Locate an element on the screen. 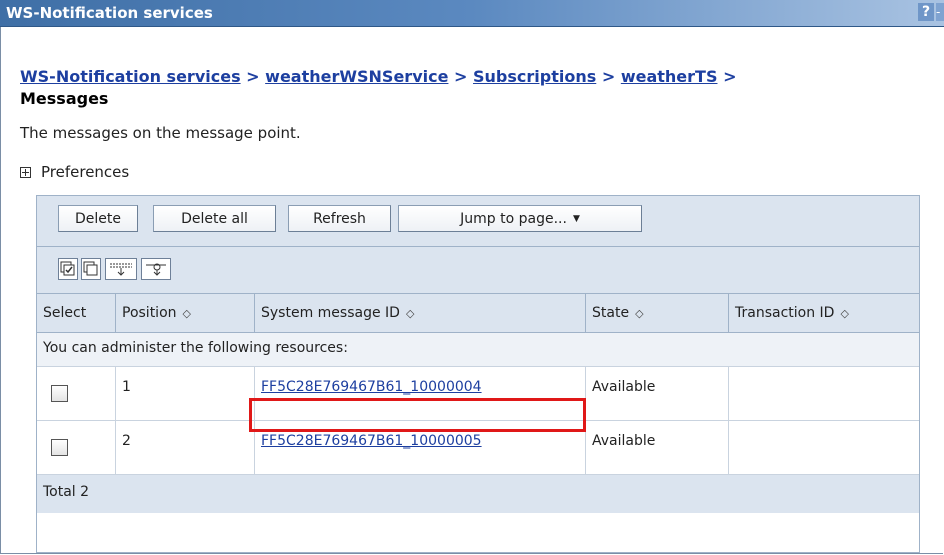 The width and height of the screenshot is (944, 555). expand-plus-icon is located at coordinates (25, 172).